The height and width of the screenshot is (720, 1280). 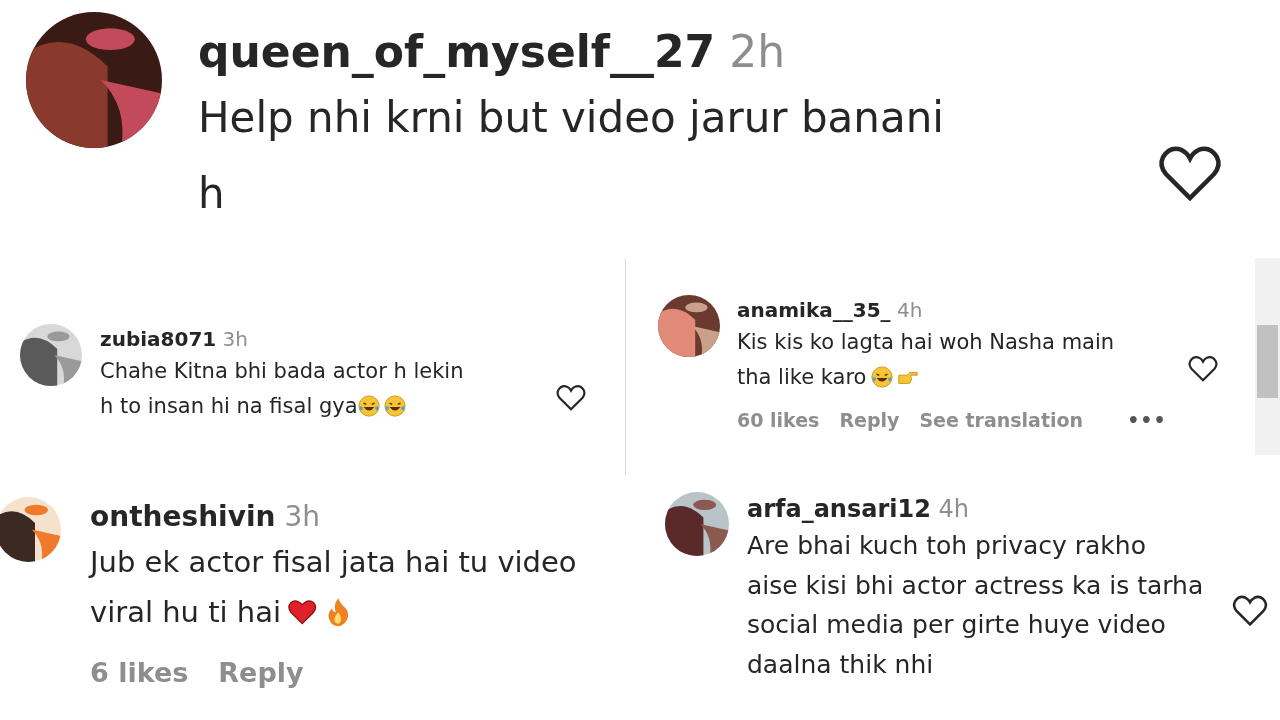 I want to click on scroll-bar, so click(x=1267, y=356).